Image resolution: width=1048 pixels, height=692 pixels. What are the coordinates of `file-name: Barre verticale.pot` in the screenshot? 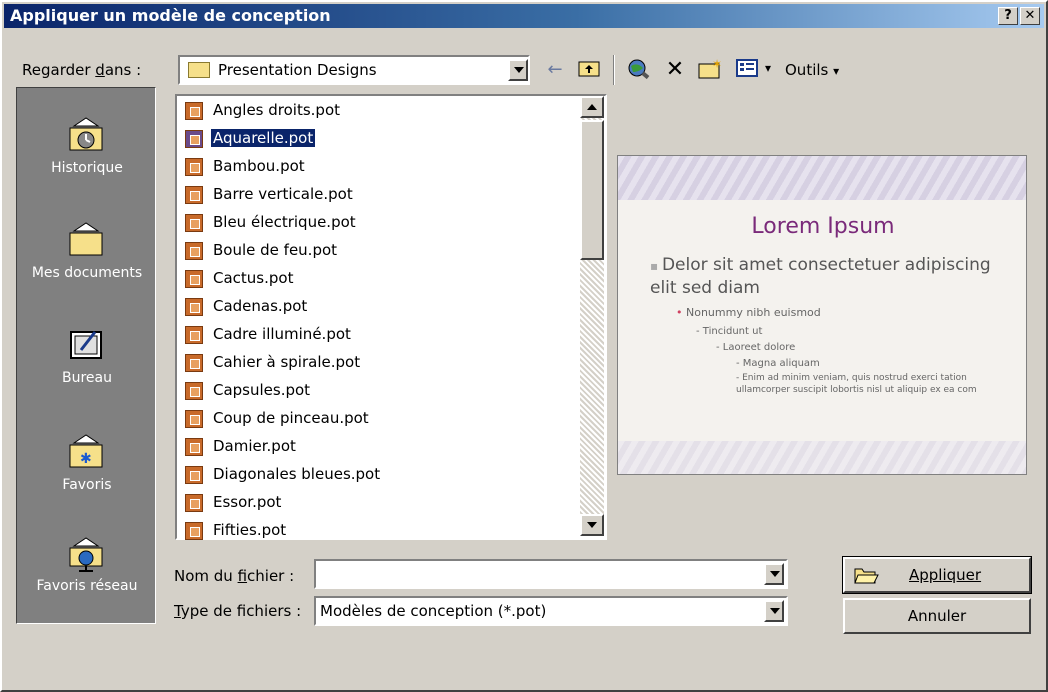 It's located at (283, 194).